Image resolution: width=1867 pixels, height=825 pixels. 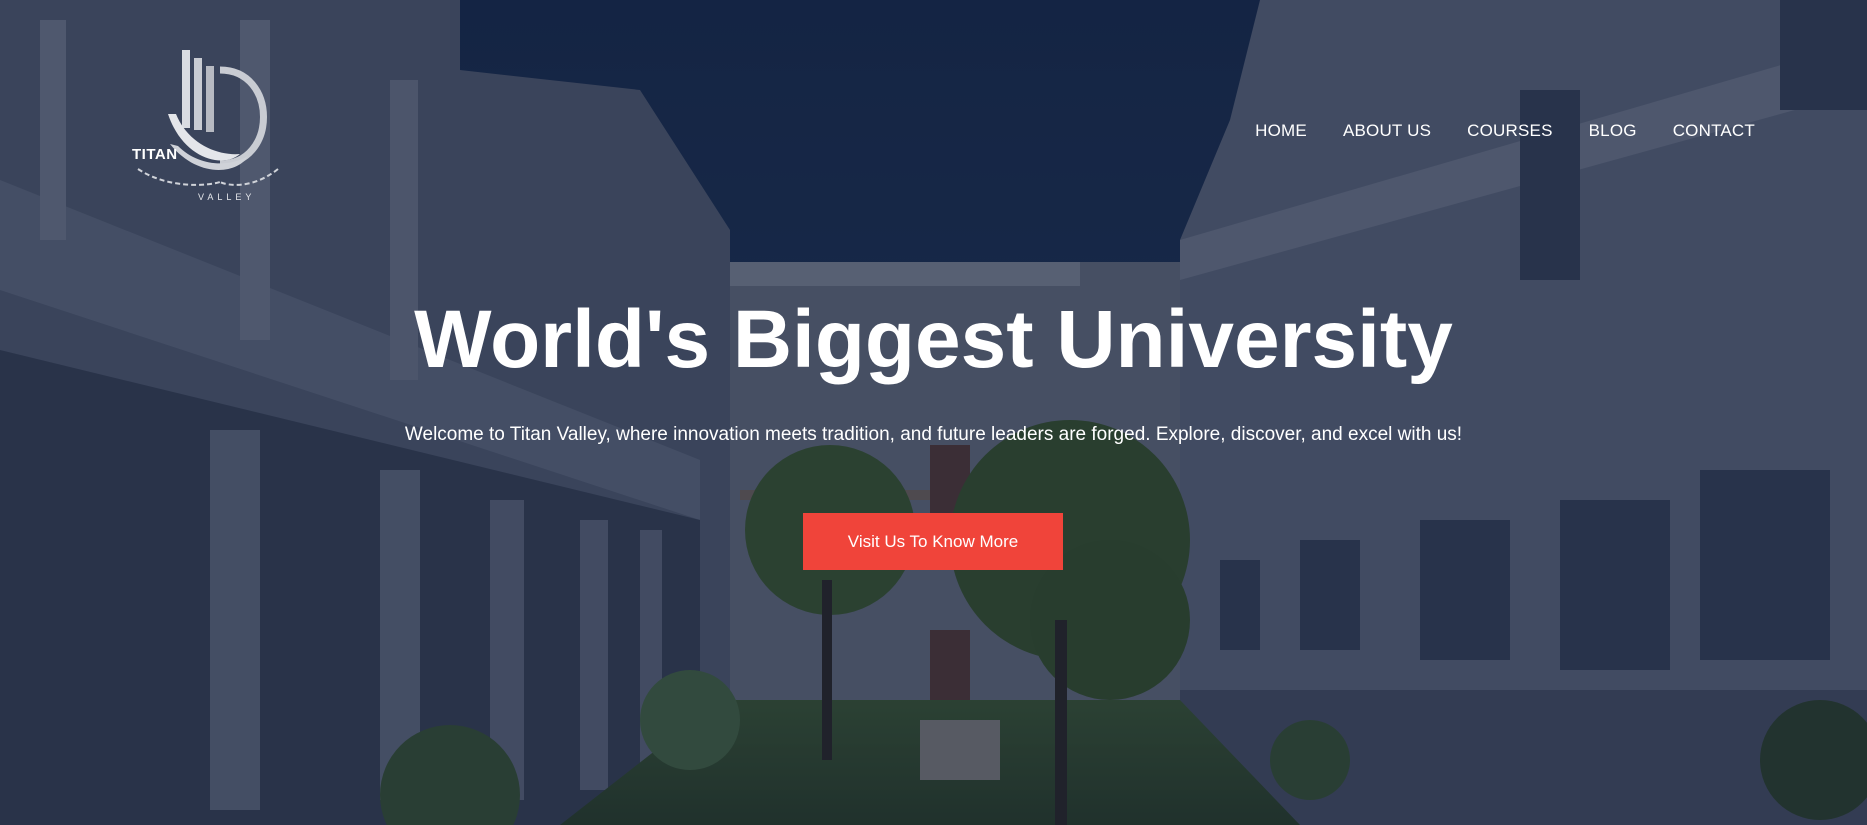 I want to click on visit-us-button: Visit Us To Know More, so click(x=933, y=541).